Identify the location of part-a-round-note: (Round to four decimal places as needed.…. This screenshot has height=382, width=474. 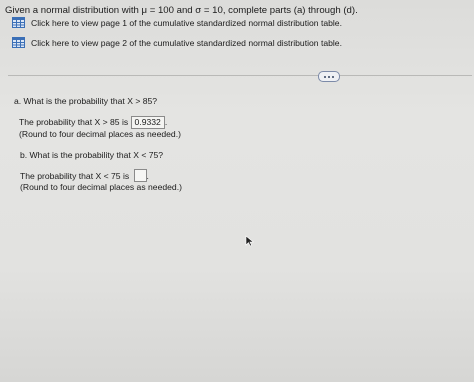
(100, 134).